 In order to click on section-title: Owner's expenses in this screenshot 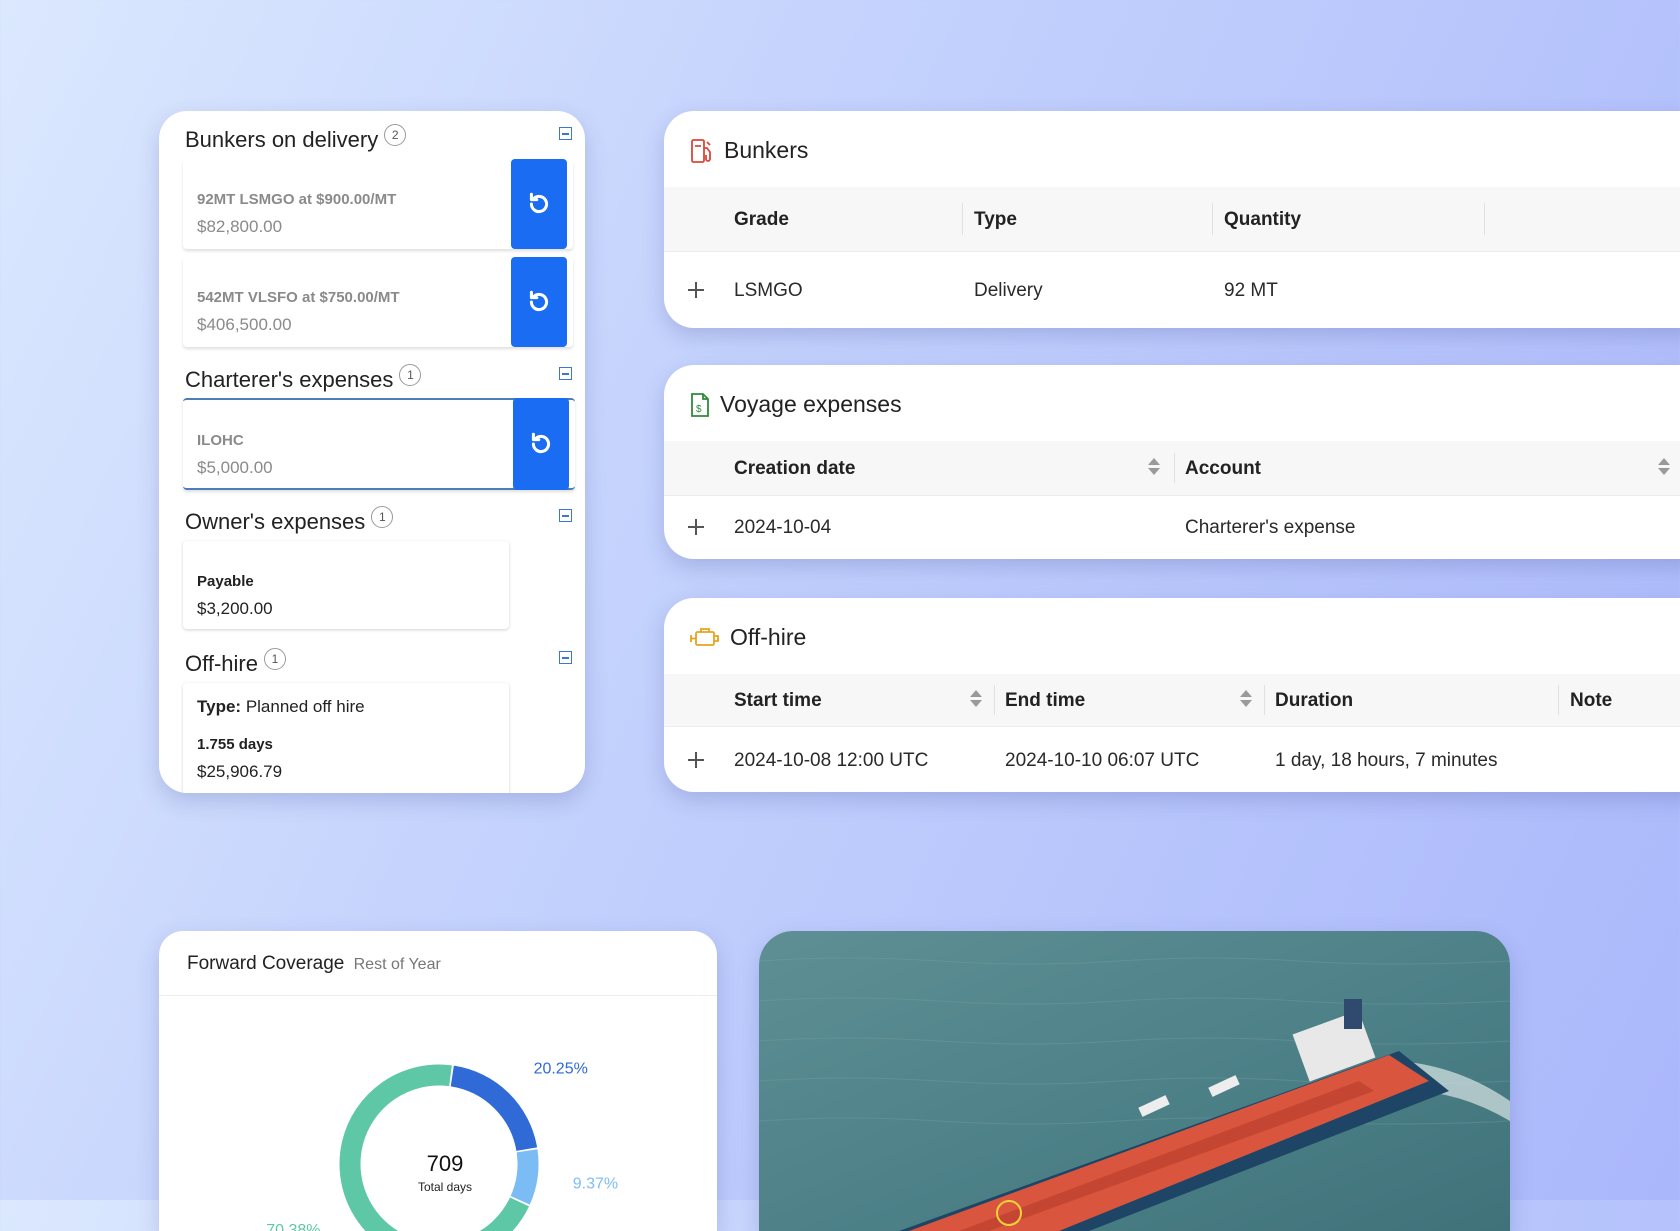, I will do `click(275, 521)`.